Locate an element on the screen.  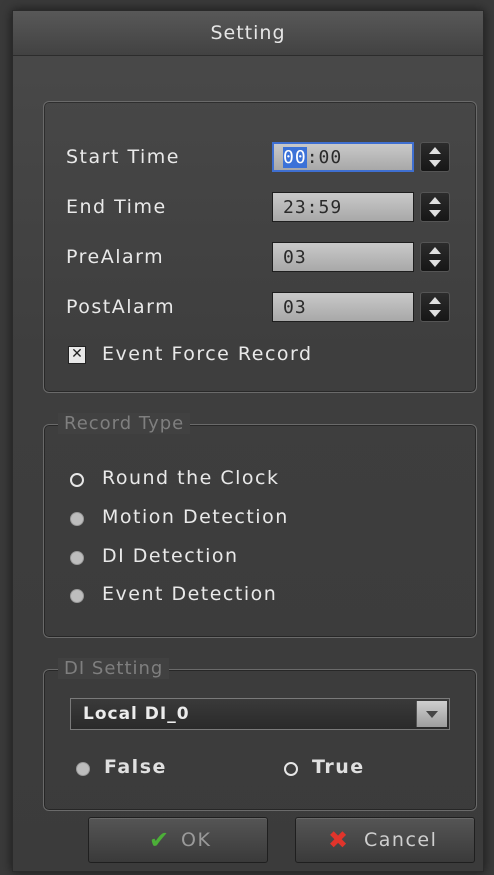
dialog-title: Setting is located at coordinates (248, 33).